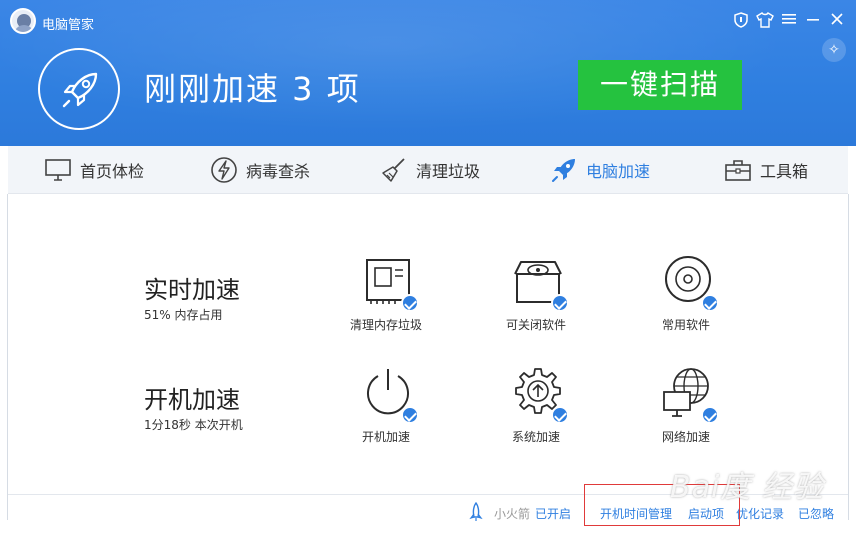 This screenshot has width=856, height=536. I want to click on monitor-icon, so click(58, 170).